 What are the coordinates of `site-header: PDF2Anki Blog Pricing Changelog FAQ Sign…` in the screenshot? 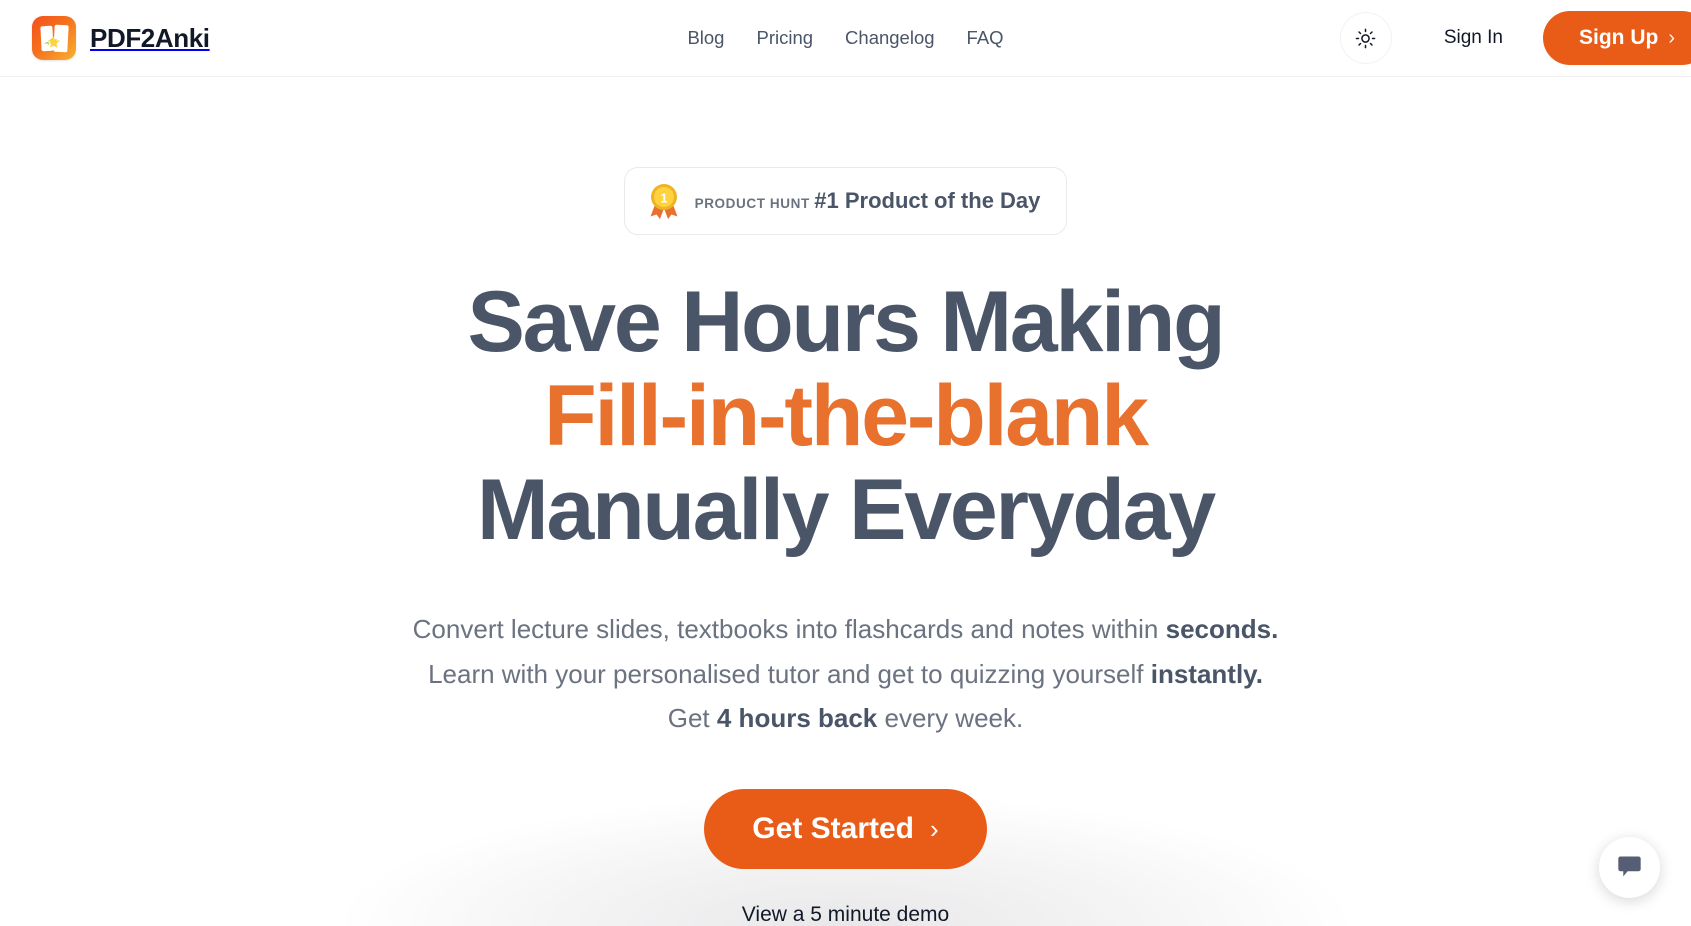 It's located at (845, 38).